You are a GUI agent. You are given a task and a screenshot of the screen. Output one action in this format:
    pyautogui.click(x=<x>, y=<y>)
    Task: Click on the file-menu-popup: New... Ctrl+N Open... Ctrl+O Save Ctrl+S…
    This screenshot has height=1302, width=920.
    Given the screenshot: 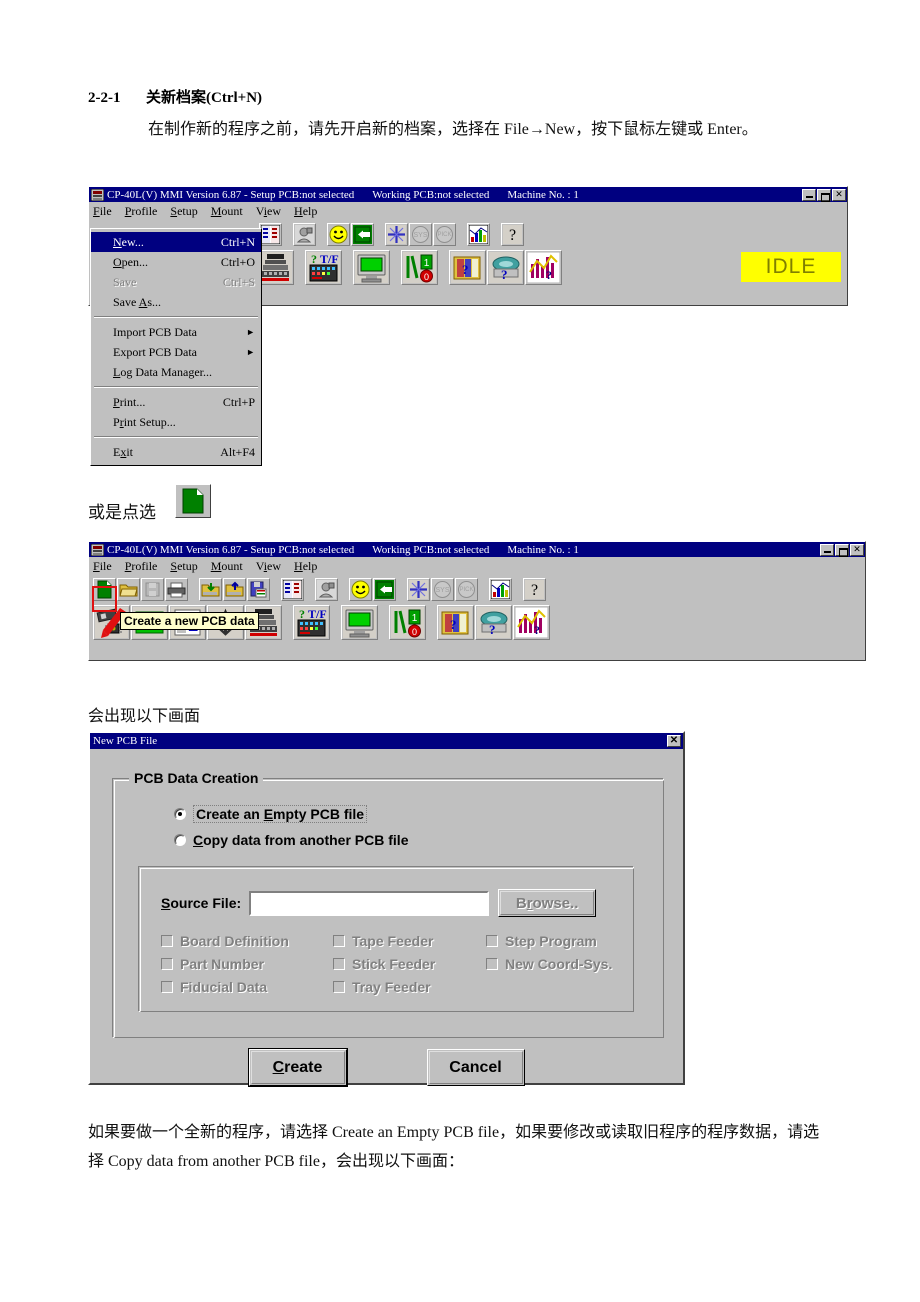 What is the action you would take?
    pyautogui.click(x=176, y=347)
    